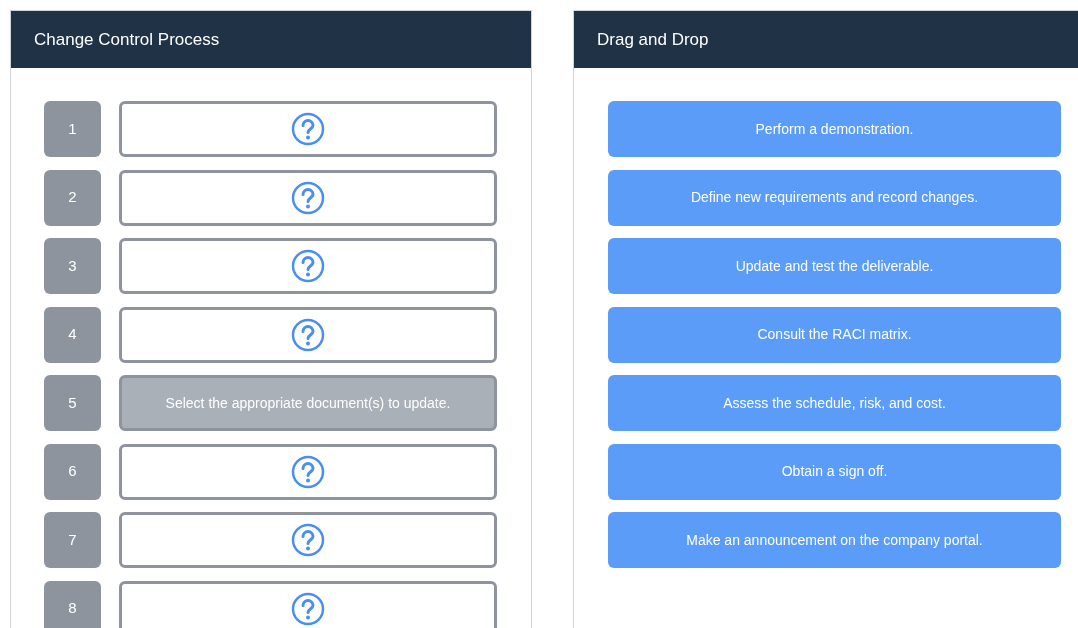 The height and width of the screenshot is (628, 1078). Describe the element at coordinates (834, 403) in the screenshot. I see `draggable-option: Assess the schedule, risk, and cost.` at that location.